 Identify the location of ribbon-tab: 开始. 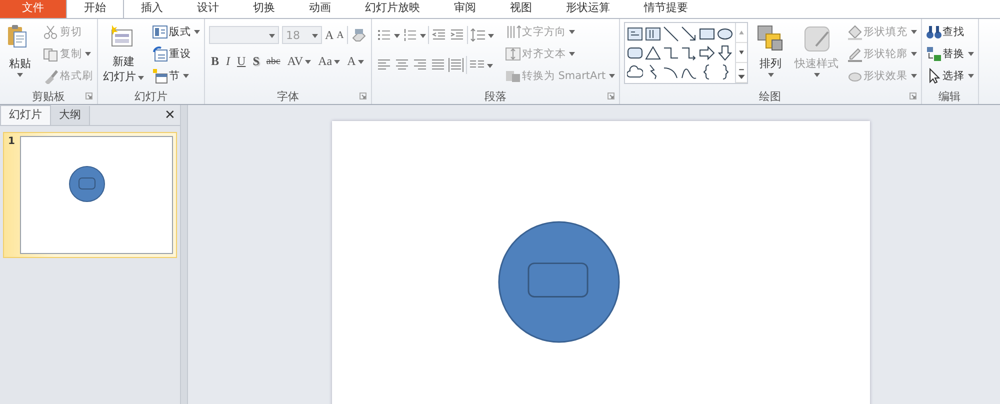
(95, 9).